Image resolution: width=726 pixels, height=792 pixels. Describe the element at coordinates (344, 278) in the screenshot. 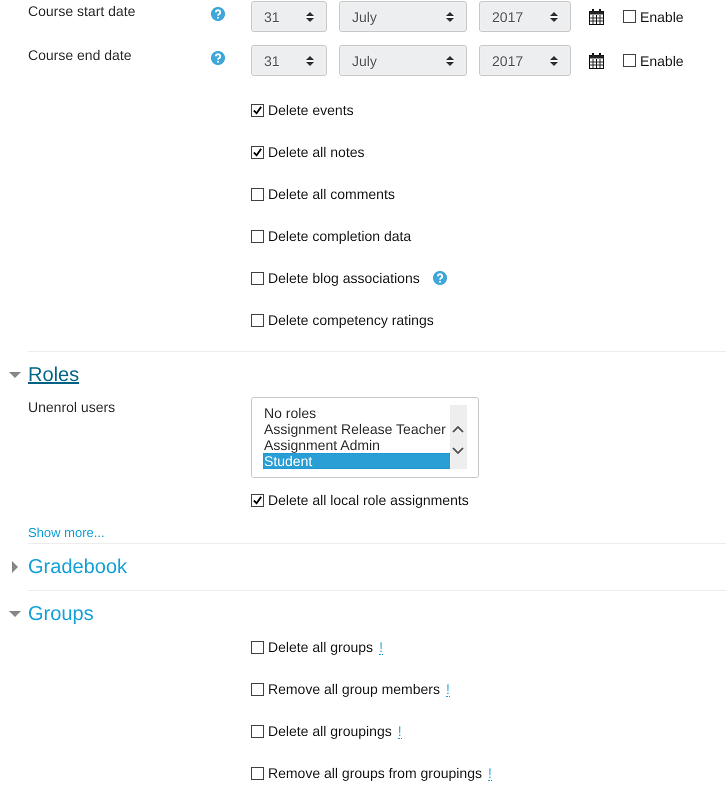

I see `checkbox-label: Delete blog associations` at that location.